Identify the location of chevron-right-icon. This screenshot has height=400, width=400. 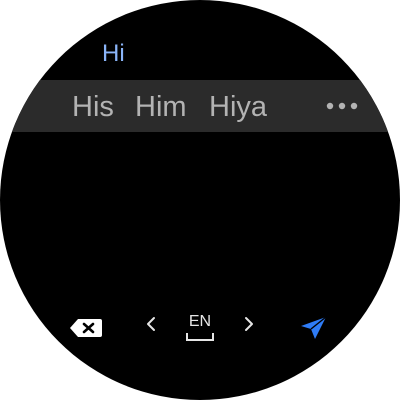
(249, 324).